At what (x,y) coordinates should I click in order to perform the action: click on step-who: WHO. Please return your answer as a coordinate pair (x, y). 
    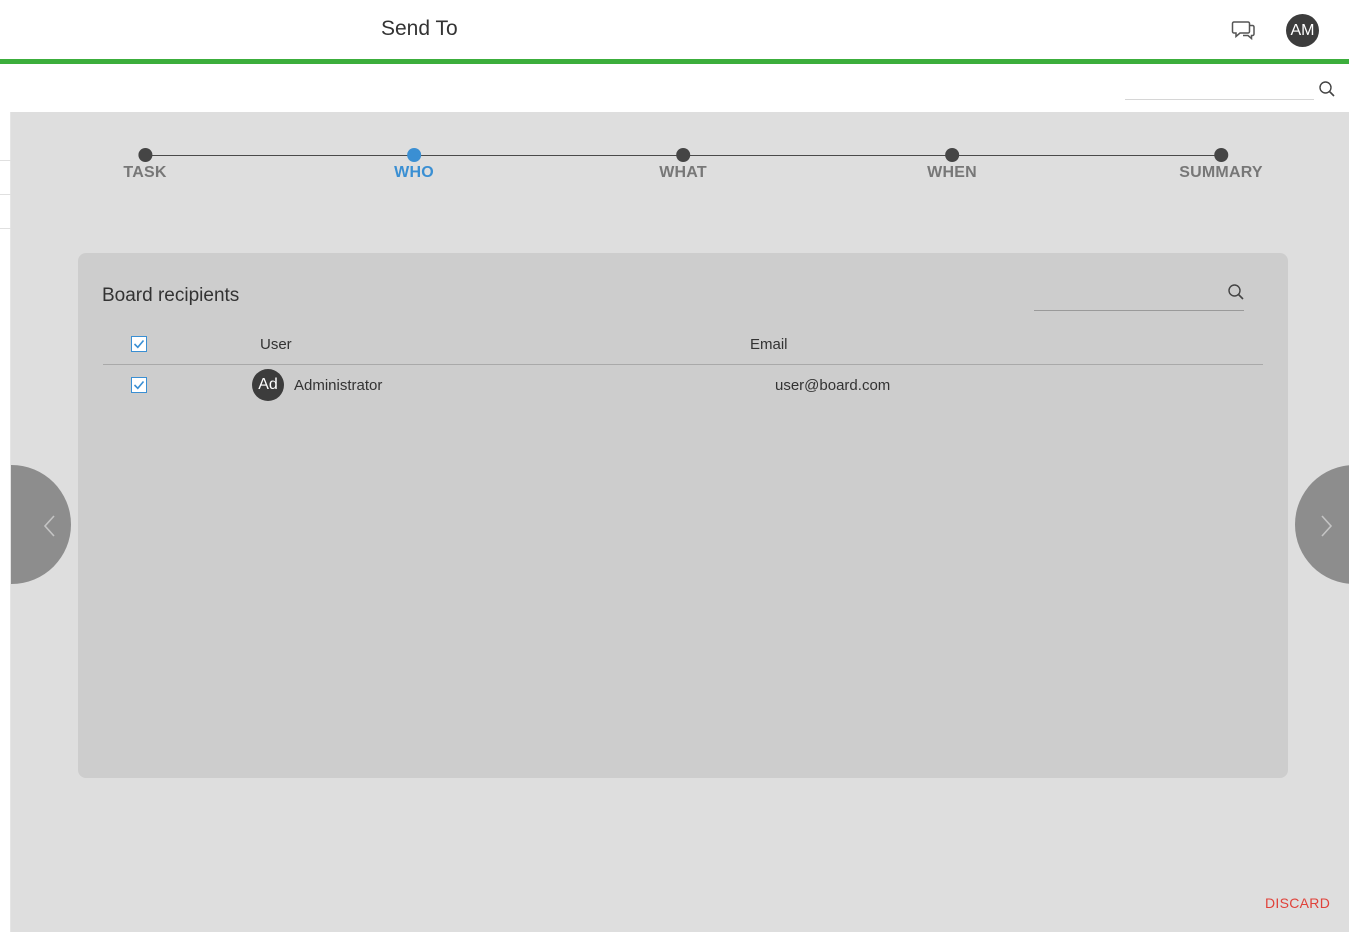
    Looking at the image, I should click on (414, 165).